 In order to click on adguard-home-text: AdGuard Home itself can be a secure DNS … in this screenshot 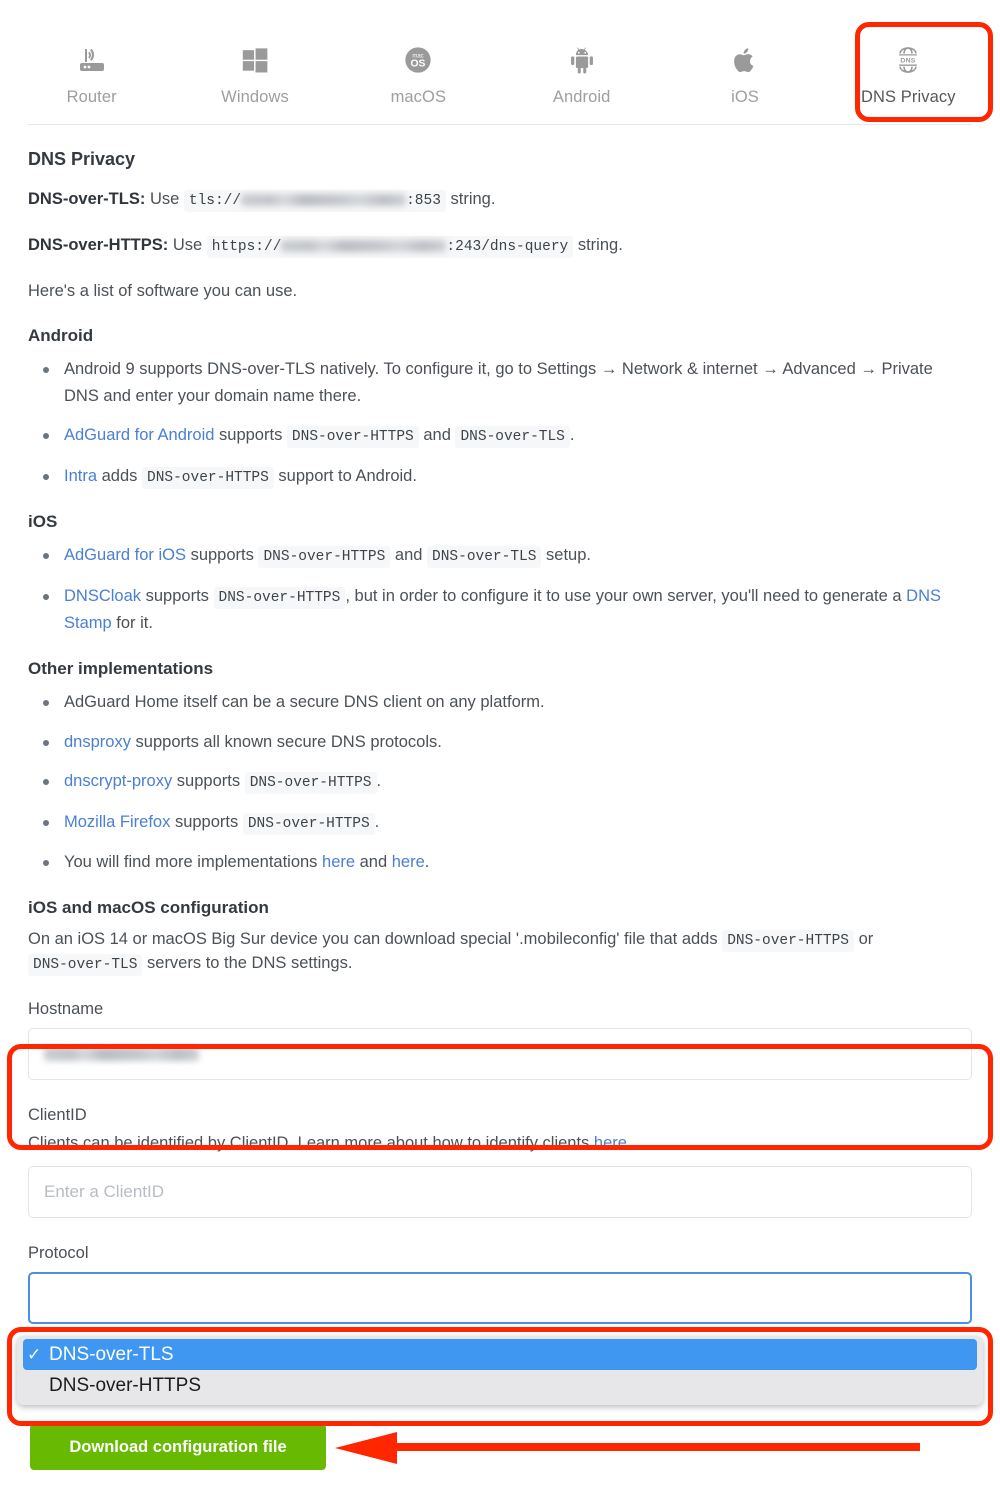, I will do `click(304, 702)`.